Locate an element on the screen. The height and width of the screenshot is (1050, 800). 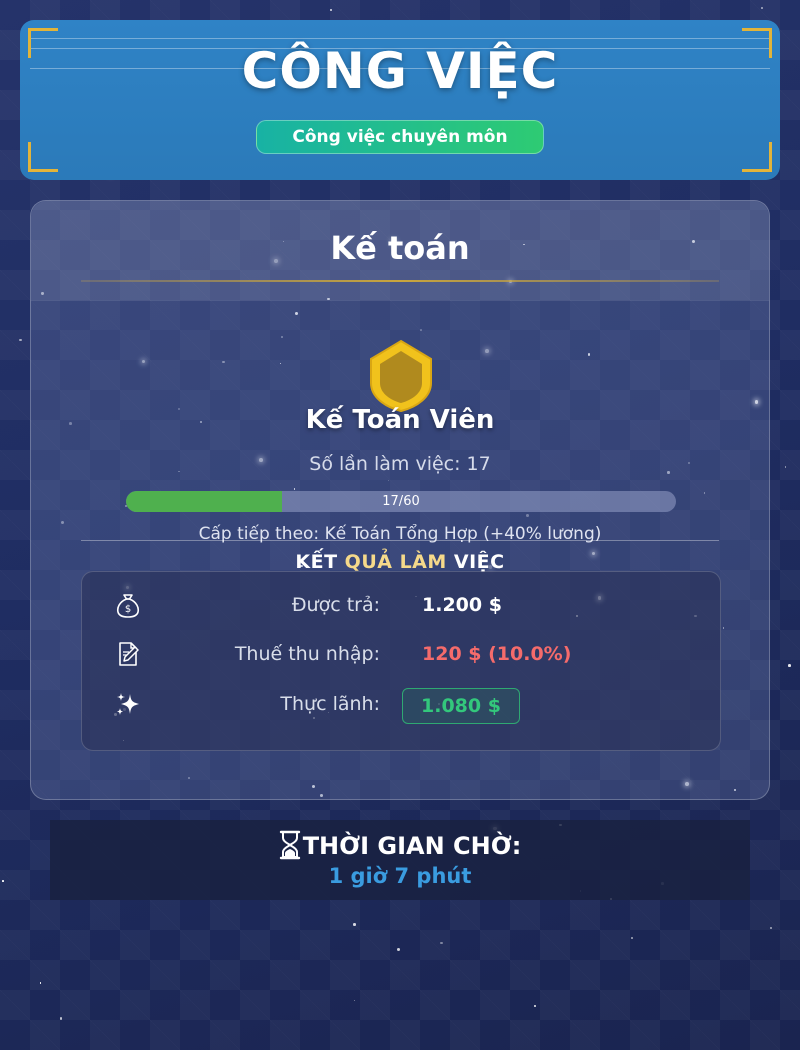
results-heading-part: VIỆC is located at coordinates (475, 562).